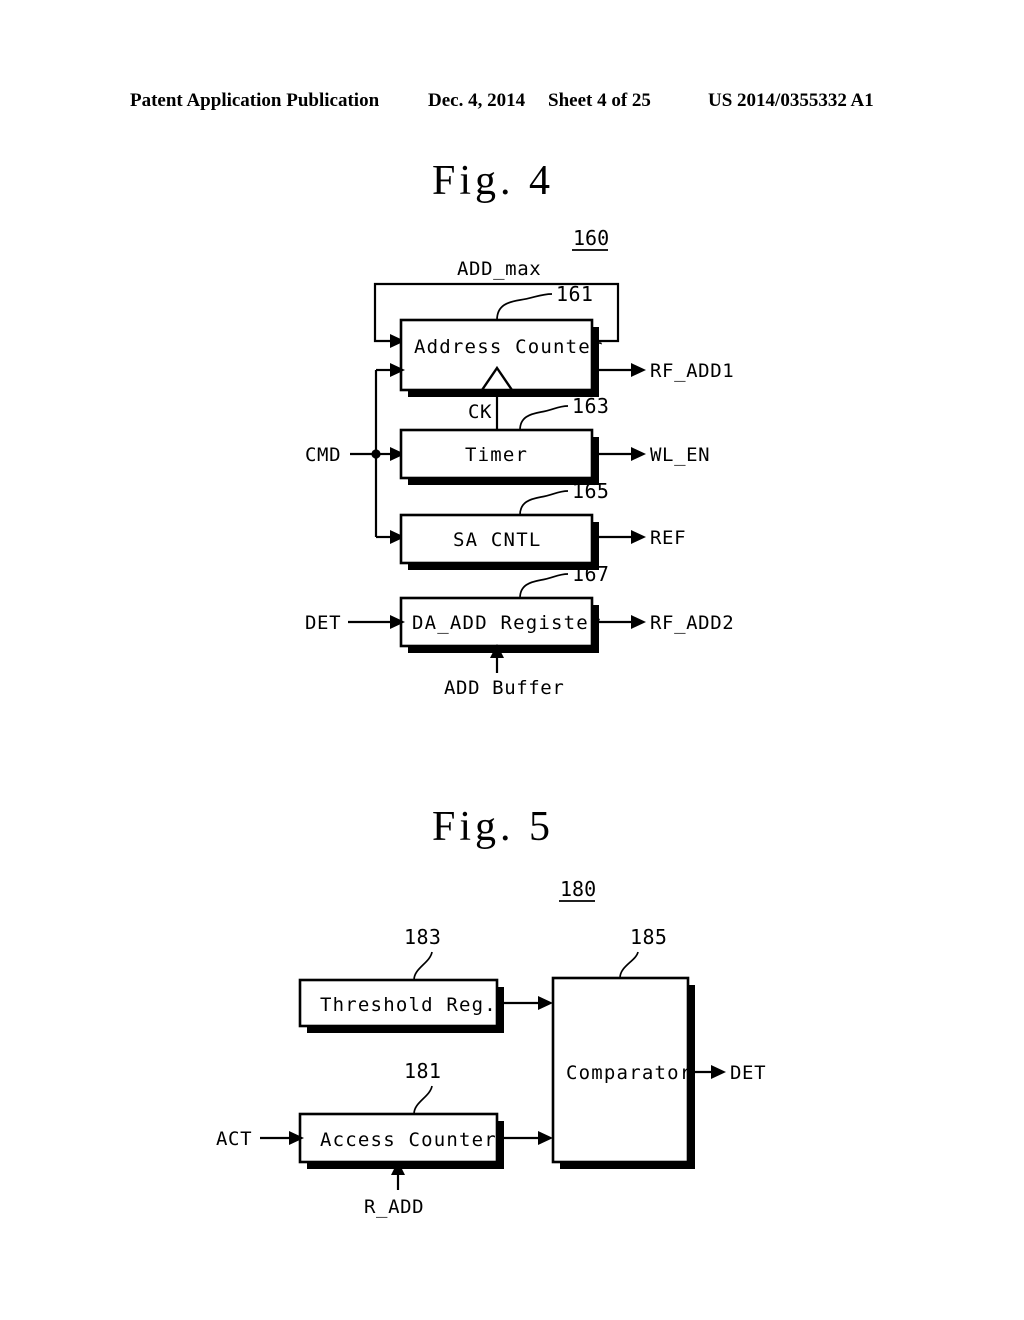  I want to click on signal-label-r-add: R_ADD, so click(394, 1207).